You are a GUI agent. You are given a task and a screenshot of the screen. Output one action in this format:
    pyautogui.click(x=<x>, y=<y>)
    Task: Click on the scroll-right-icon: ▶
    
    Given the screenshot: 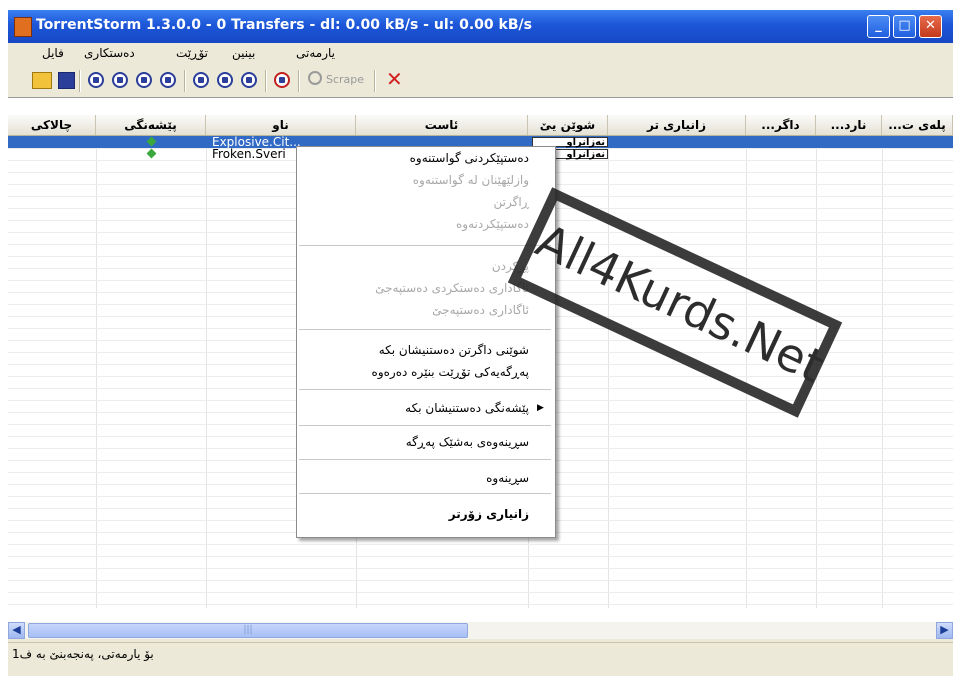 What is the action you would take?
    pyautogui.click(x=944, y=630)
    